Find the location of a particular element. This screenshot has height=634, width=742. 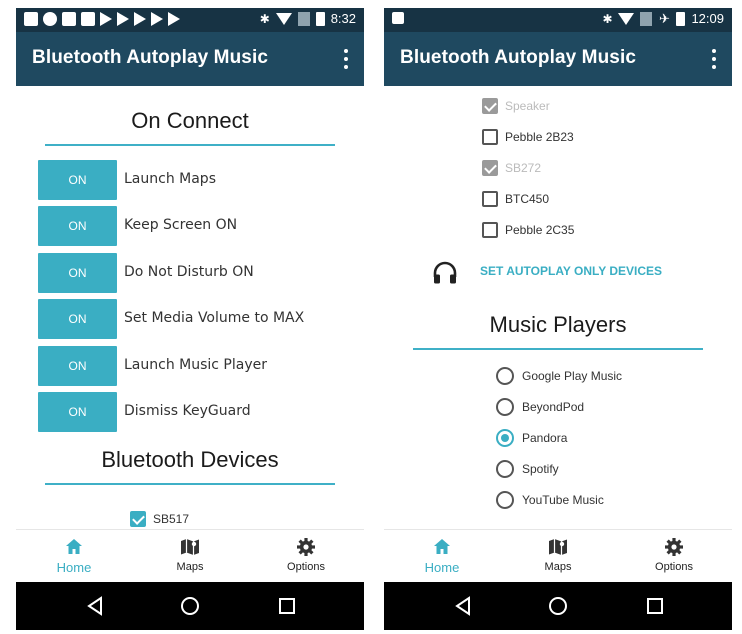

radio-button-selected is located at coordinates (505, 438).